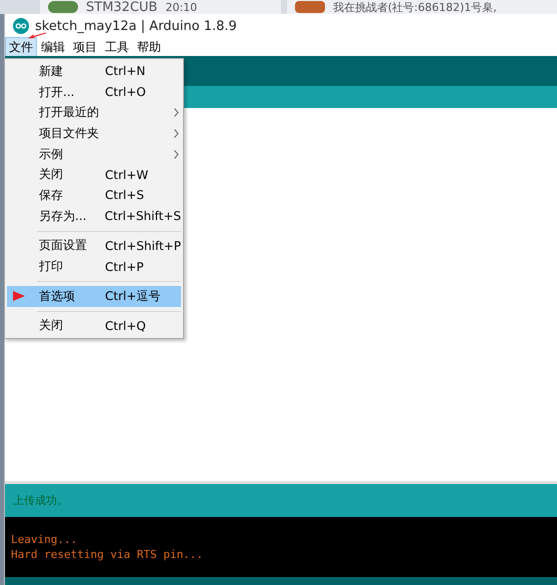 This screenshot has width=557, height=585. I want to click on taskbar-time: 20:10, so click(181, 7).